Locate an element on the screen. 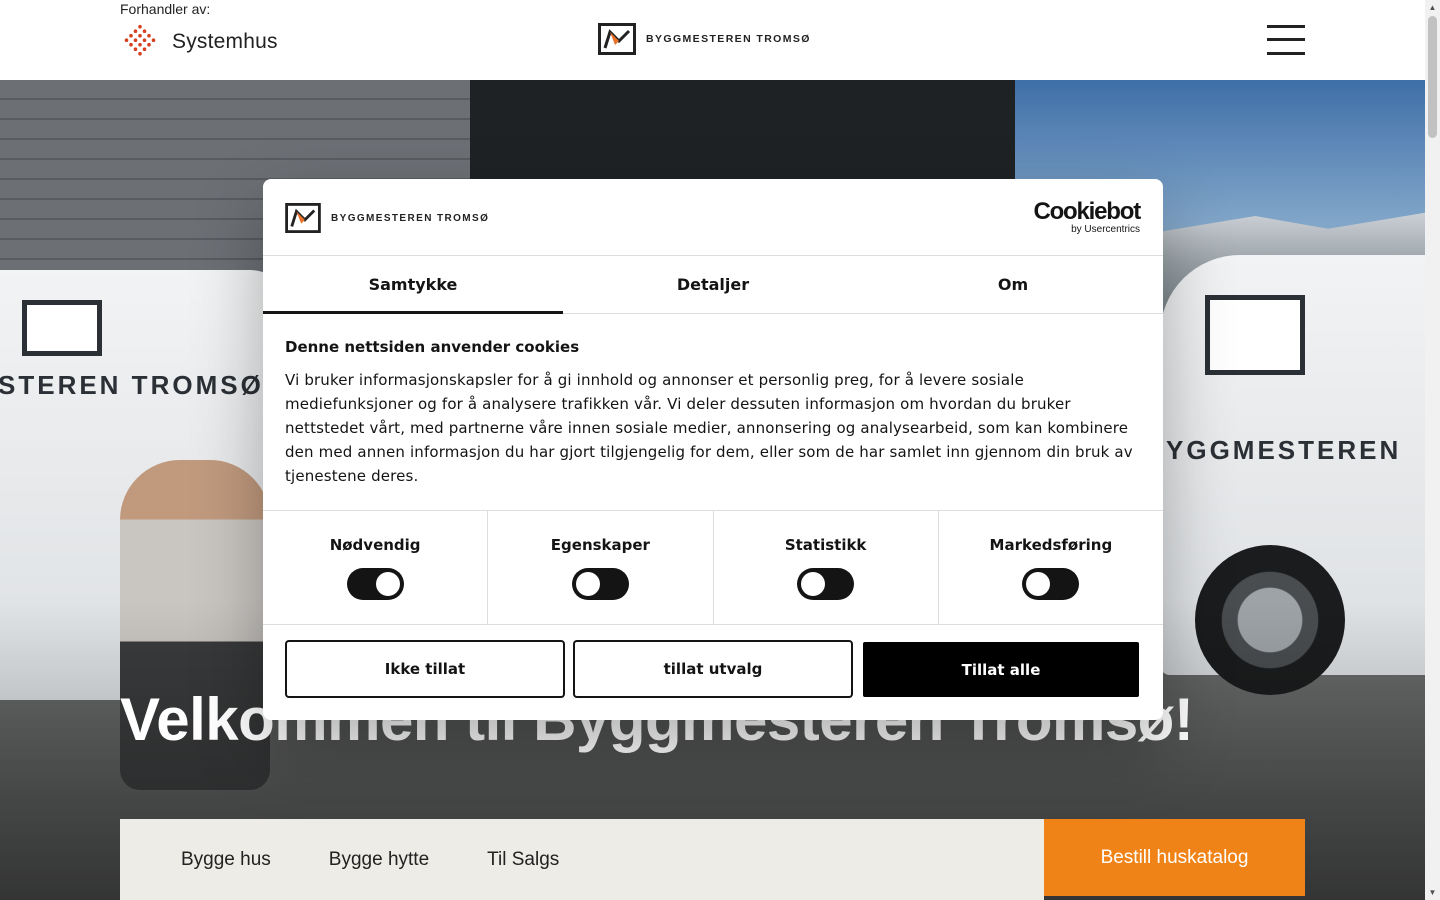 The image size is (1440, 900). category-nodvendig: Nødvendig is located at coordinates (376, 567).